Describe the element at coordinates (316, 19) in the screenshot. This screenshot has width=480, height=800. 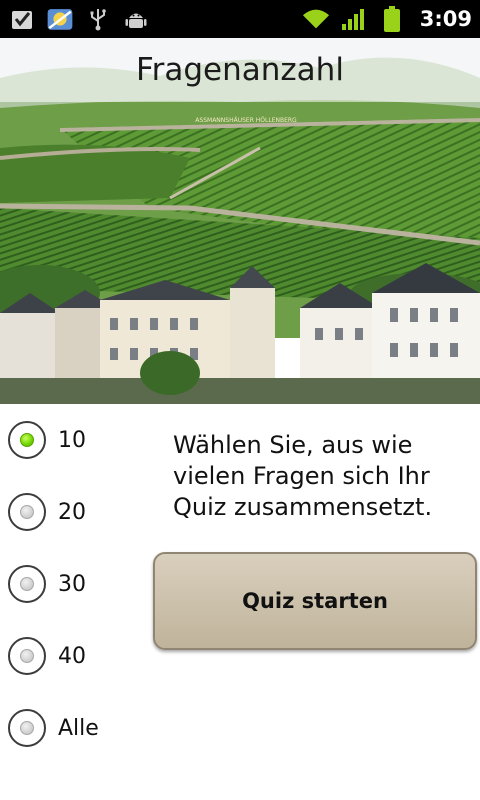
I see `wifi-icon` at that location.